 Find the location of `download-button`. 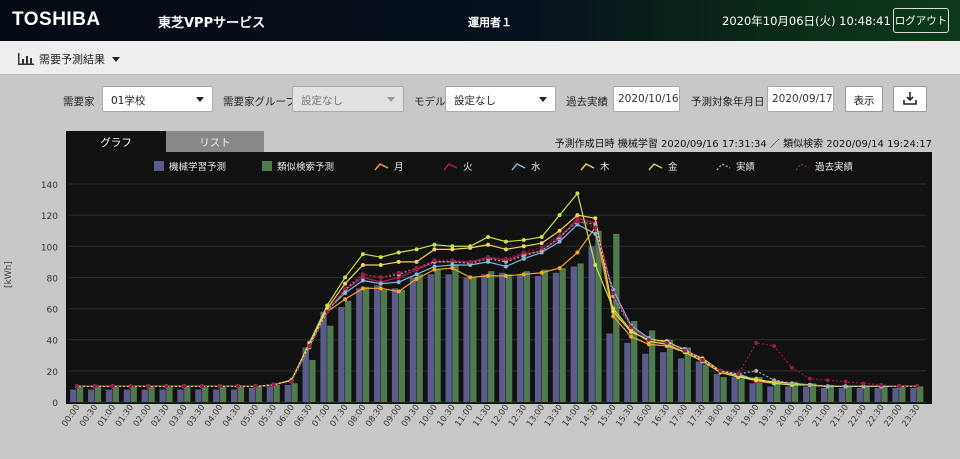

download-button is located at coordinates (910, 99).